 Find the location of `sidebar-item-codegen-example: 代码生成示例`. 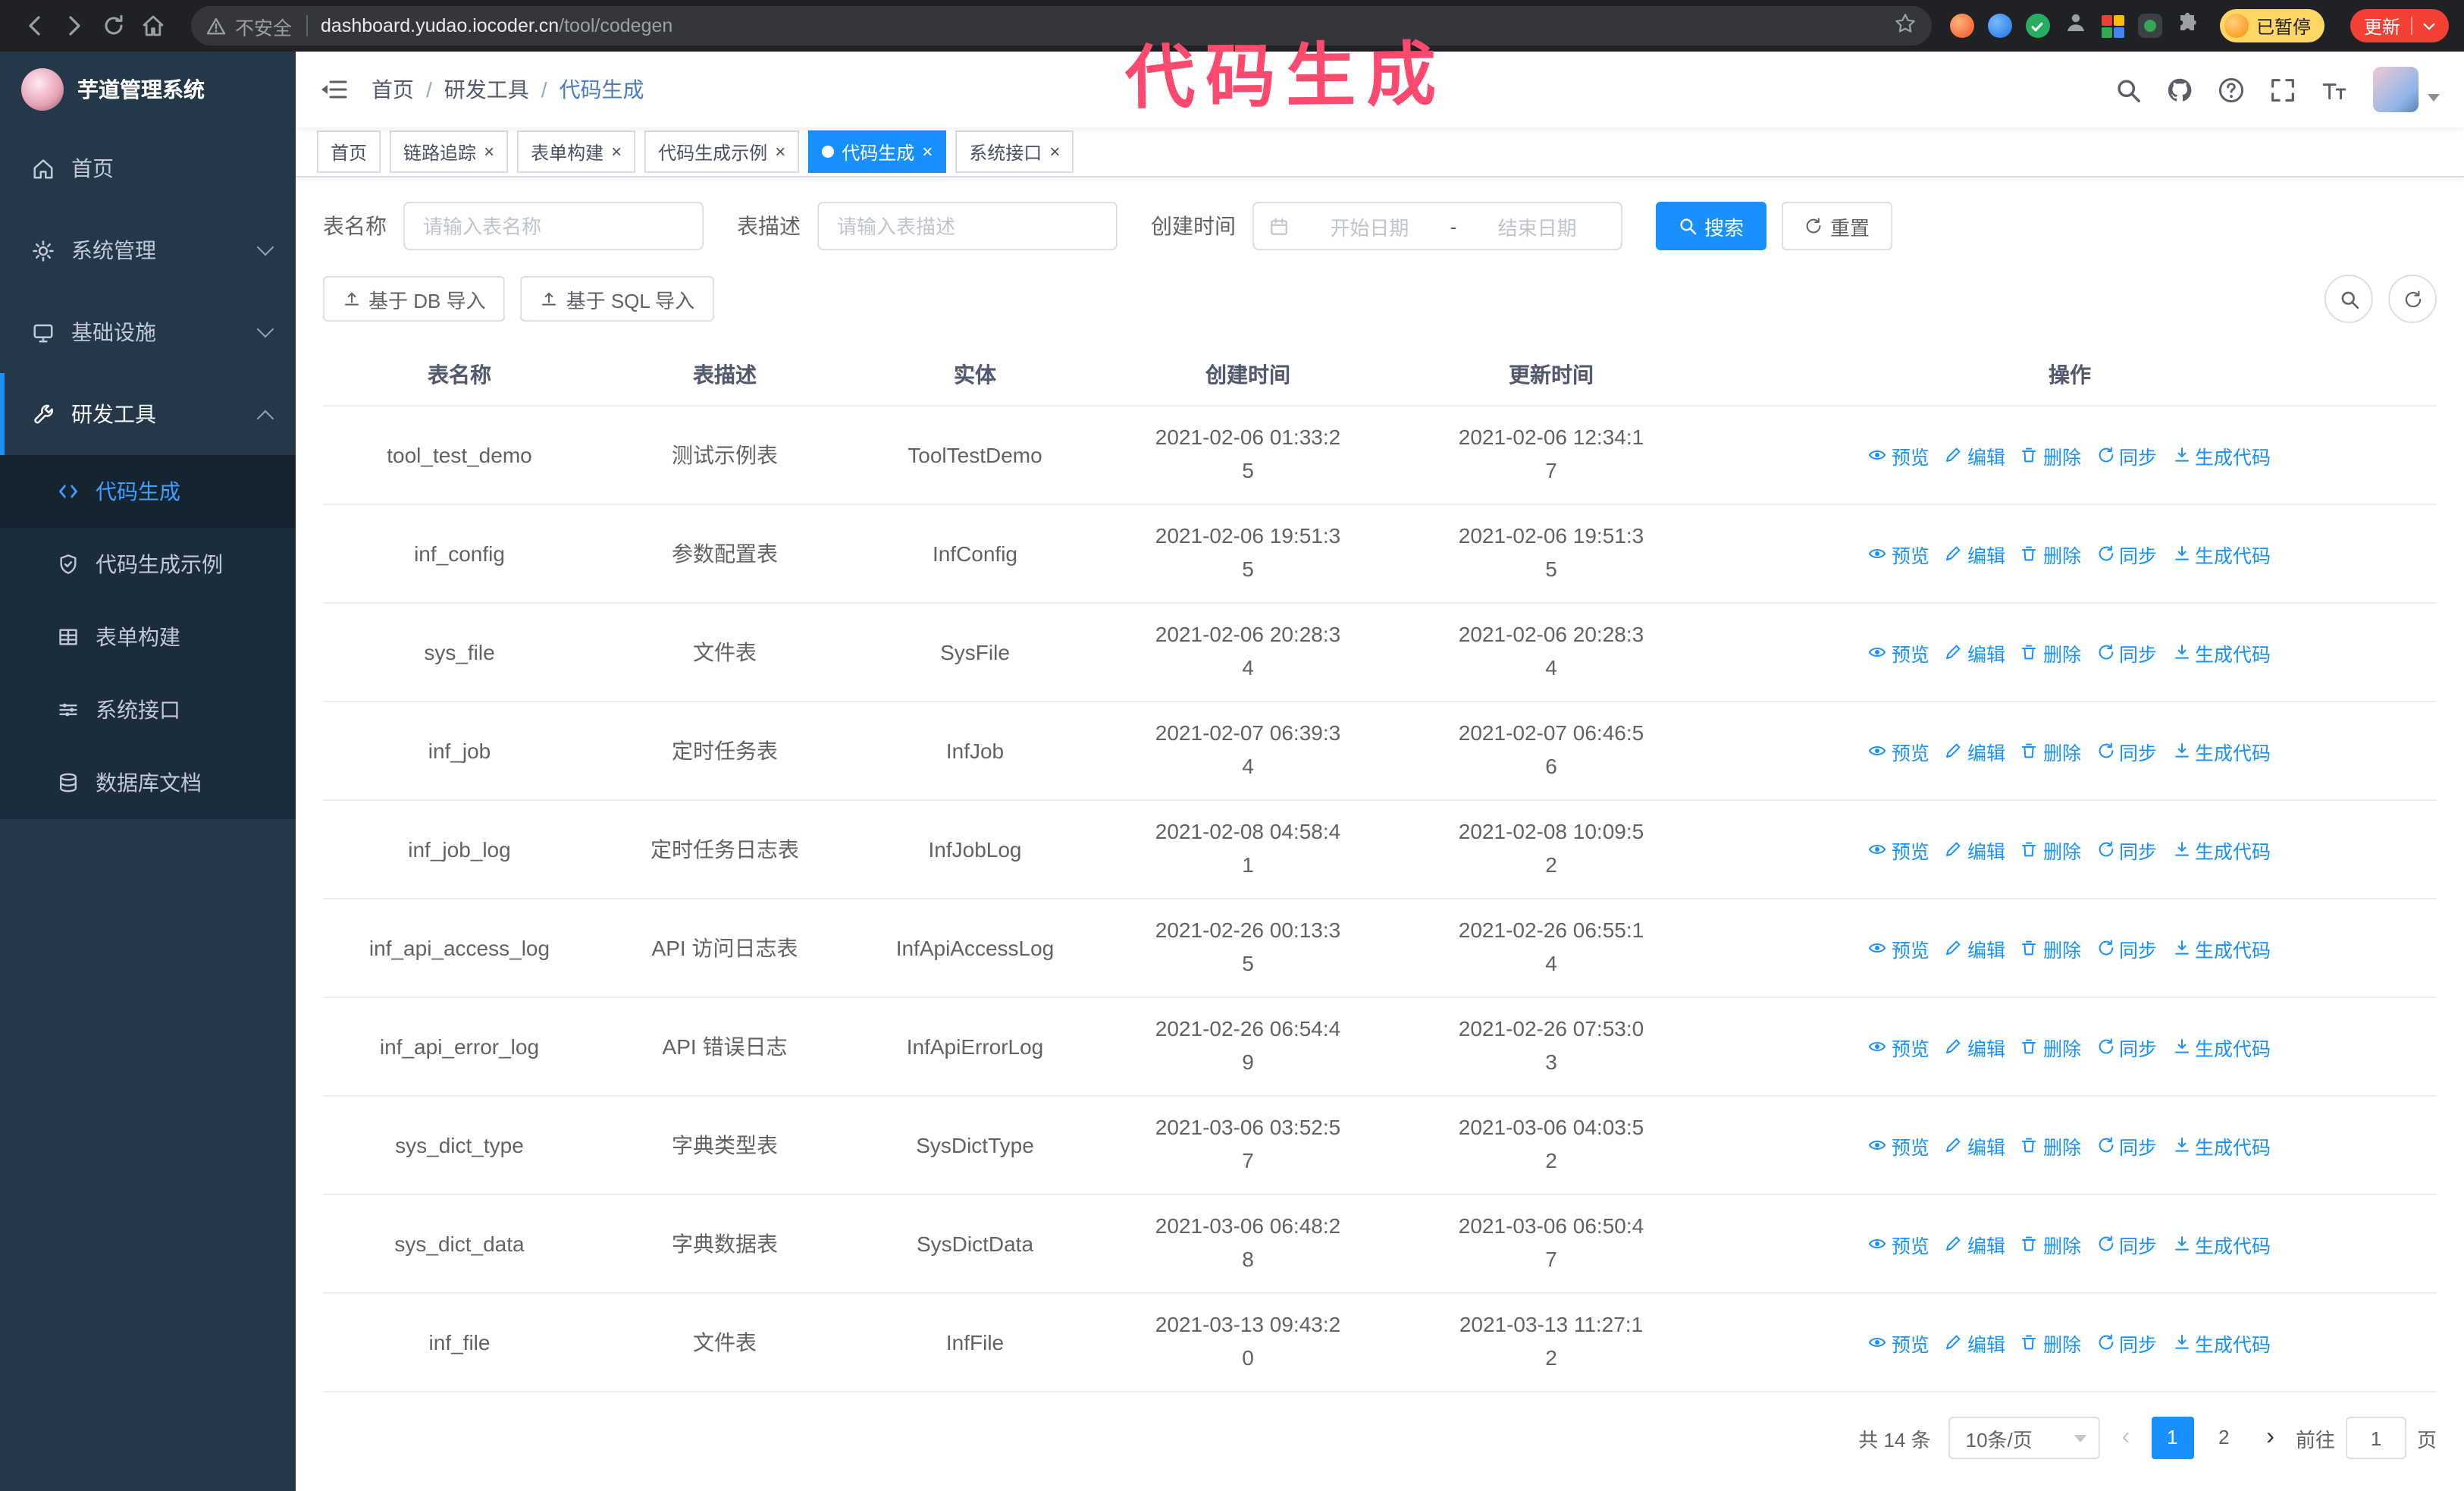

sidebar-item-codegen-example: 代码生成示例 is located at coordinates (148, 564).